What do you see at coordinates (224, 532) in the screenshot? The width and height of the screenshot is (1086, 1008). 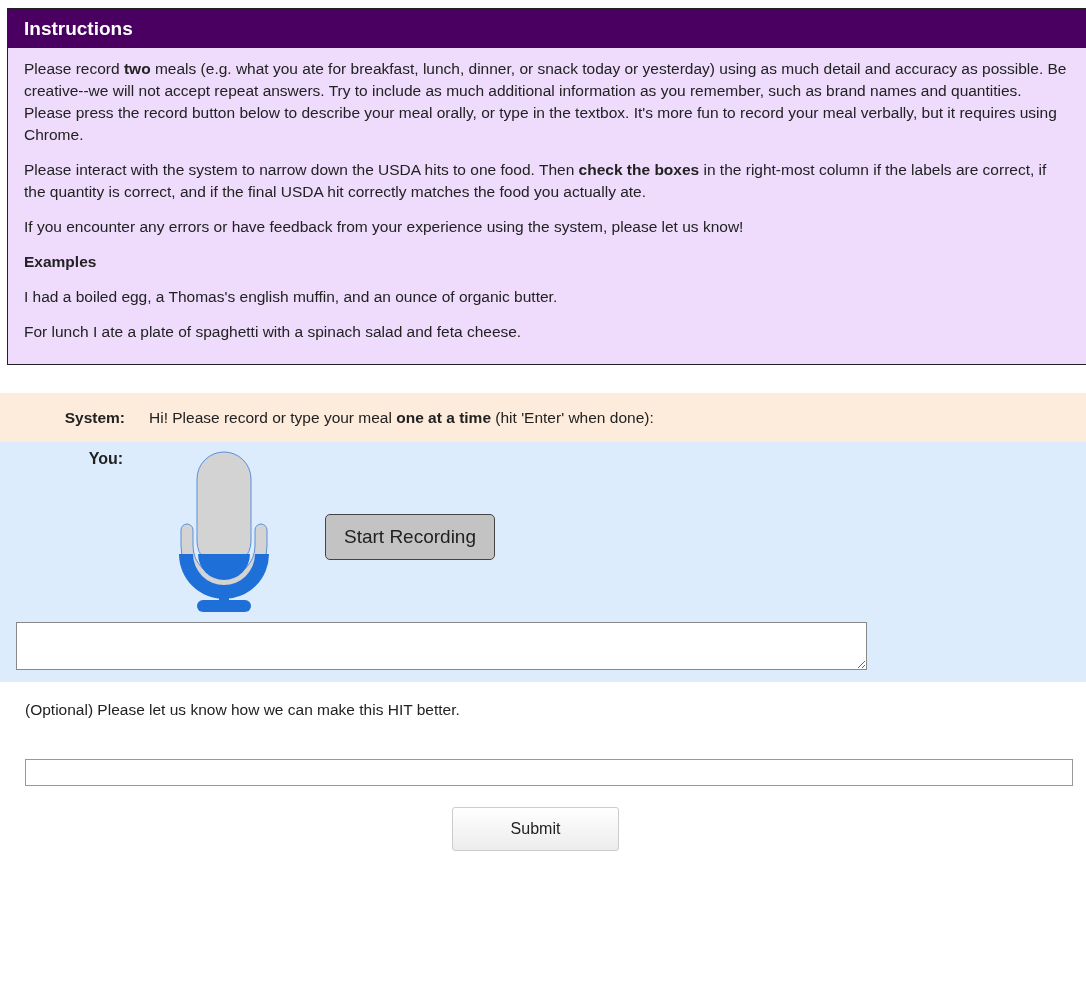 I see `microphone-icon` at bounding box center [224, 532].